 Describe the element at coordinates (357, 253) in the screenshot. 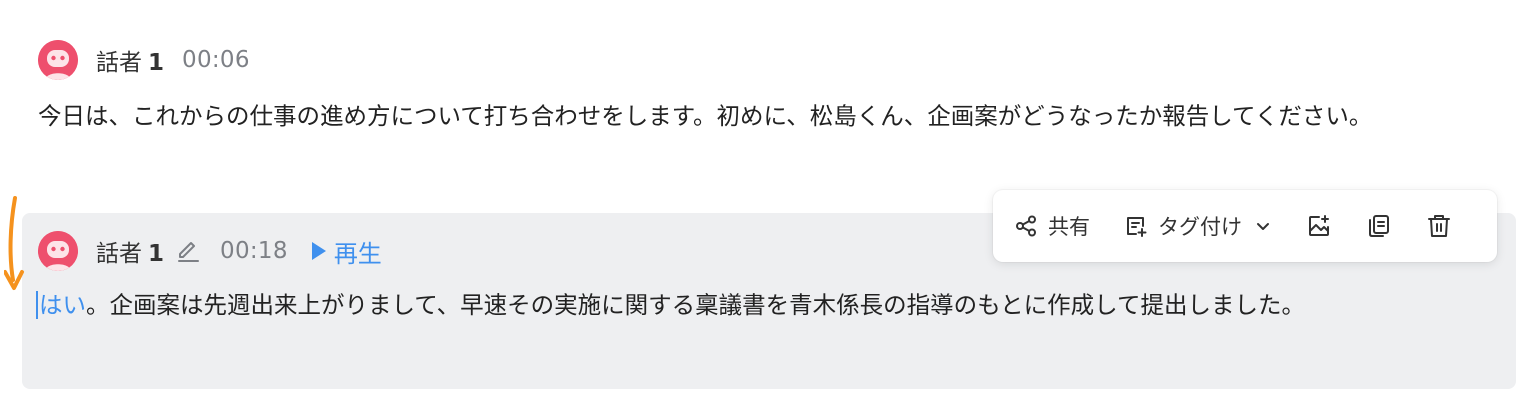

I see `play-label: 再生` at that location.